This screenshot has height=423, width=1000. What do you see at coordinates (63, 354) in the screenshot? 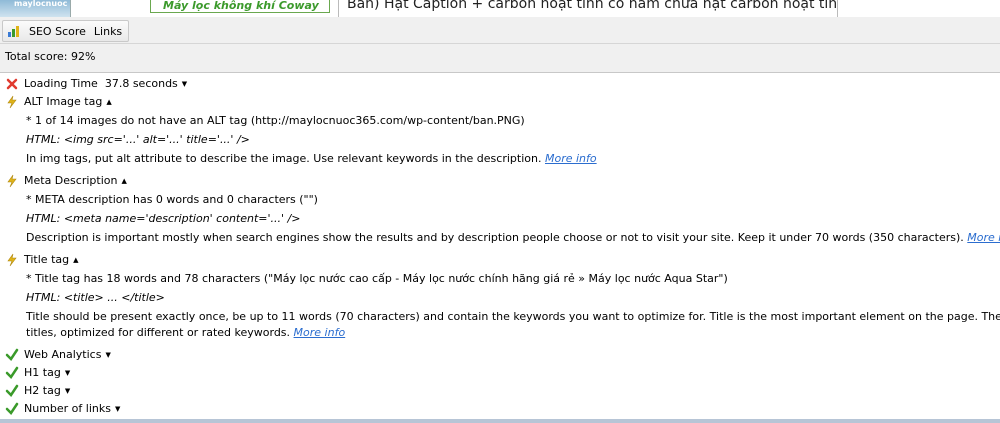
I see `item-title: Web Analytics` at bounding box center [63, 354].